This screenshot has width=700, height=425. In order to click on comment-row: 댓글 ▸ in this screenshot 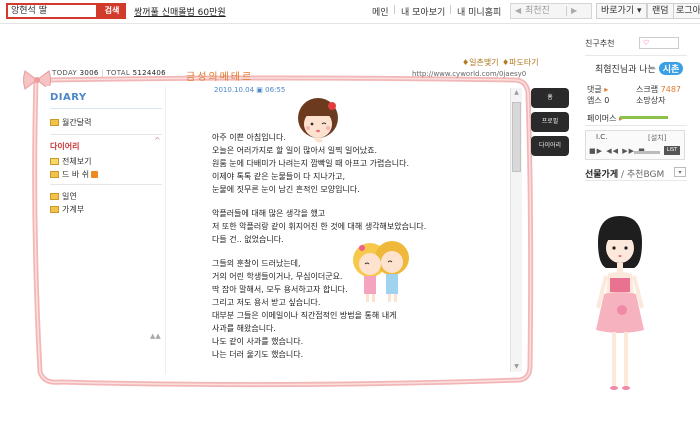, I will do `click(597, 89)`.